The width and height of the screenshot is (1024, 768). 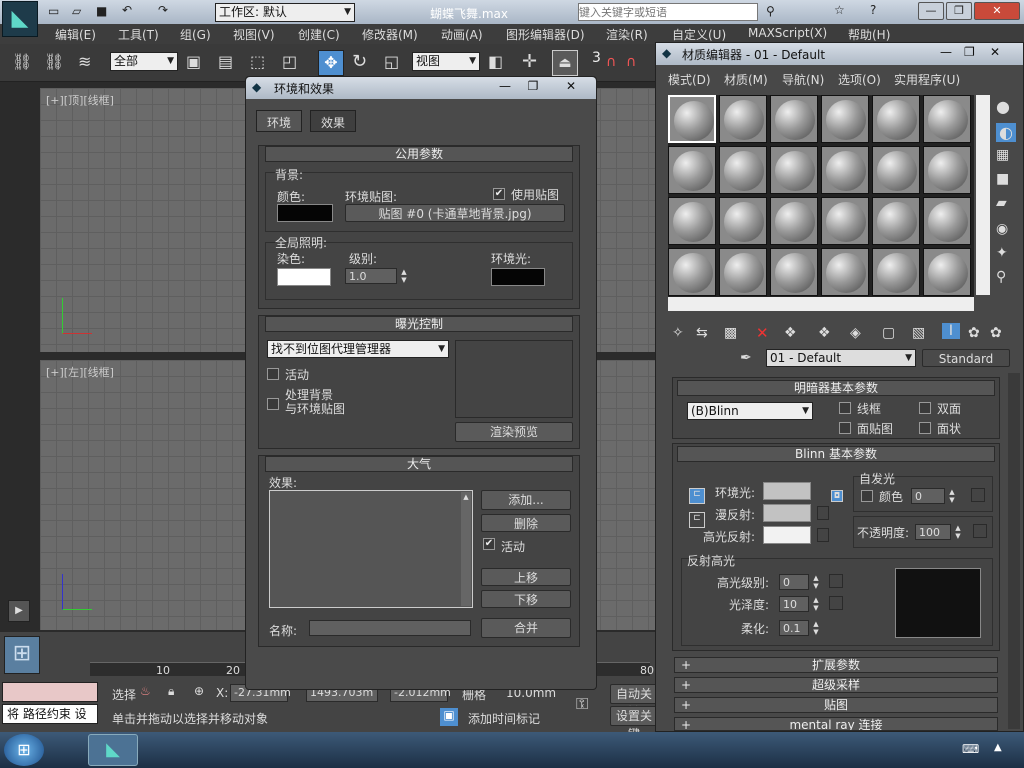 I want to click on spec-level-map-button, so click(x=836, y=581).